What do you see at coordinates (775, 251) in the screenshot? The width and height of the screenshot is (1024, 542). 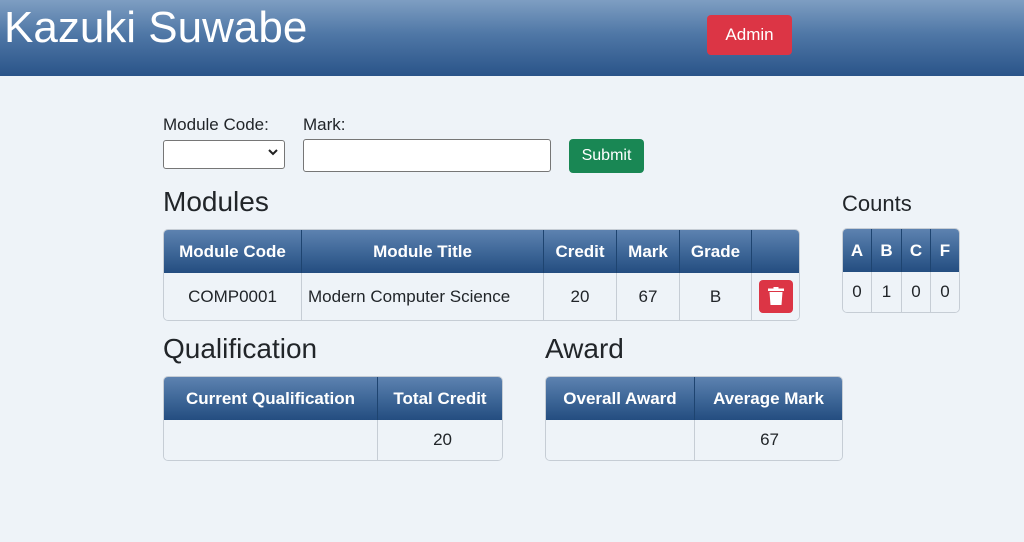 I see `column-header-actions` at bounding box center [775, 251].